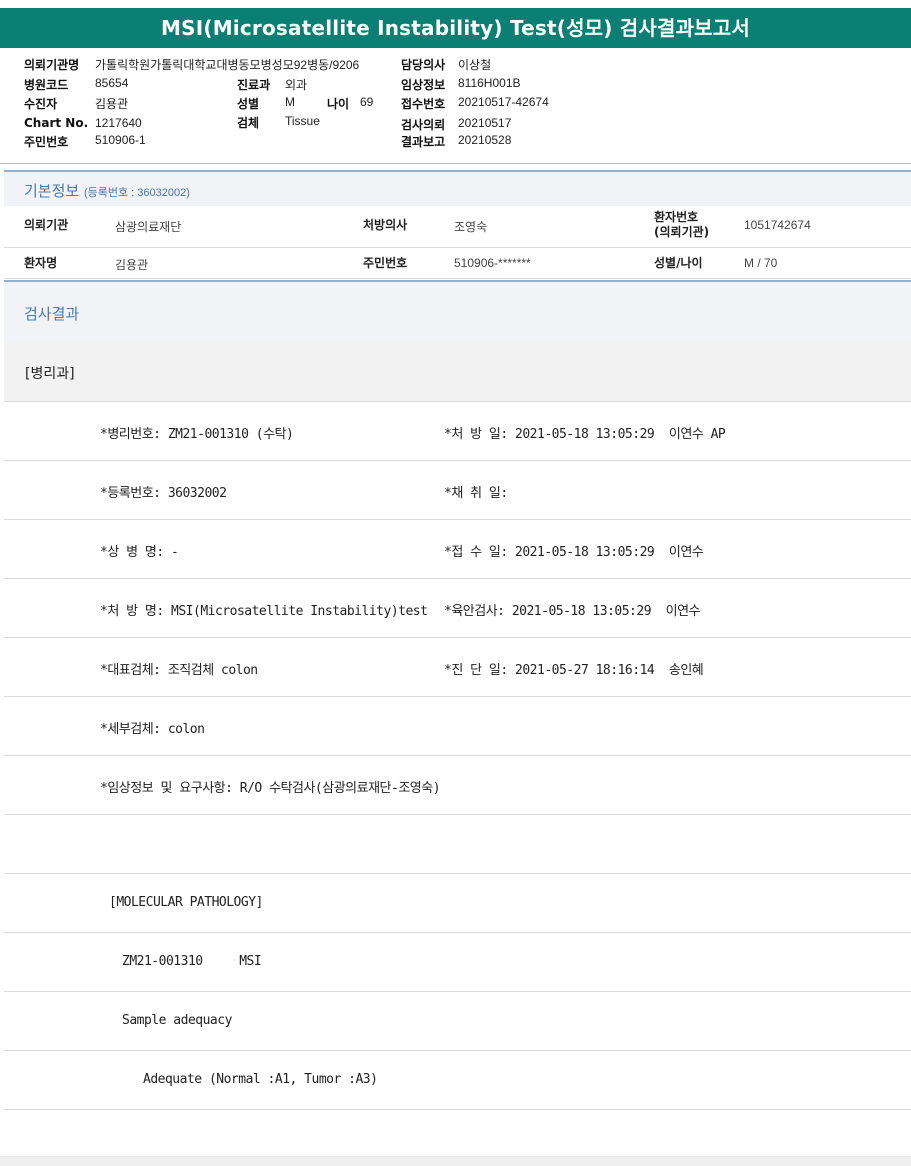 This screenshot has width=911, height=1166. What do you see at coordinates (302, 121) in the screenshot?
I see `specimen-value: Tissue` at bounding box center [302, 121].